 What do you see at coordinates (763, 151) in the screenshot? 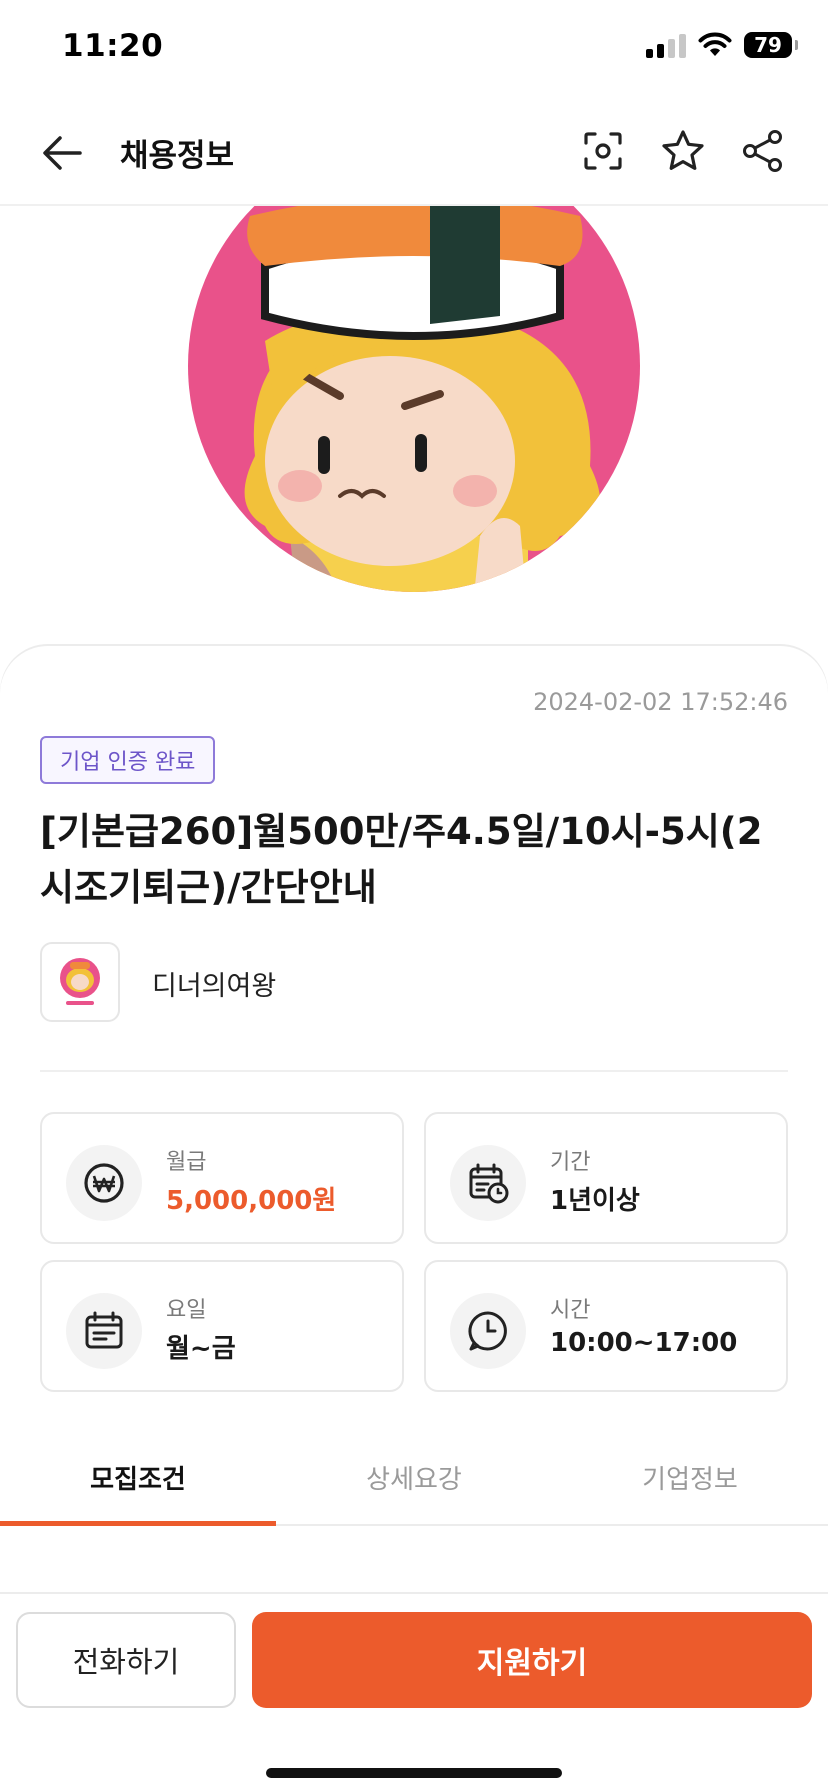
I see `share-icon` at bounding box center [763, 151].